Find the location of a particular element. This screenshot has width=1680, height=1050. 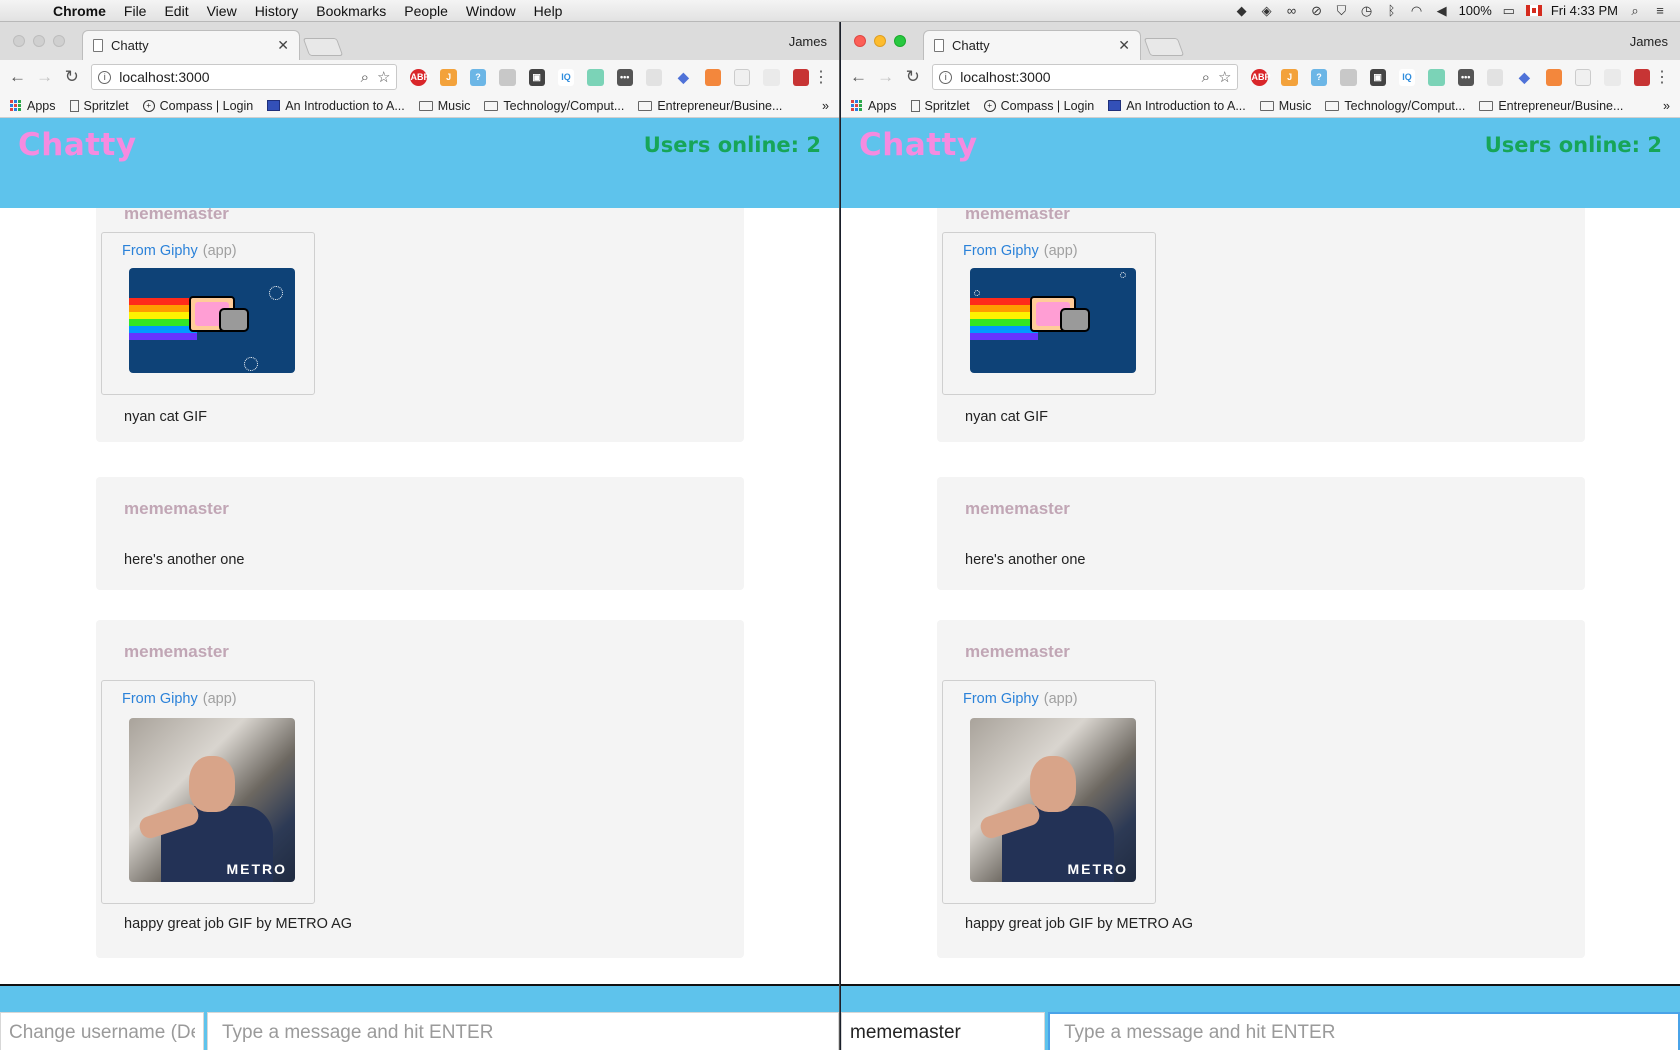

menu-app-chrome: Chrome is located at coordinates (79, 11).